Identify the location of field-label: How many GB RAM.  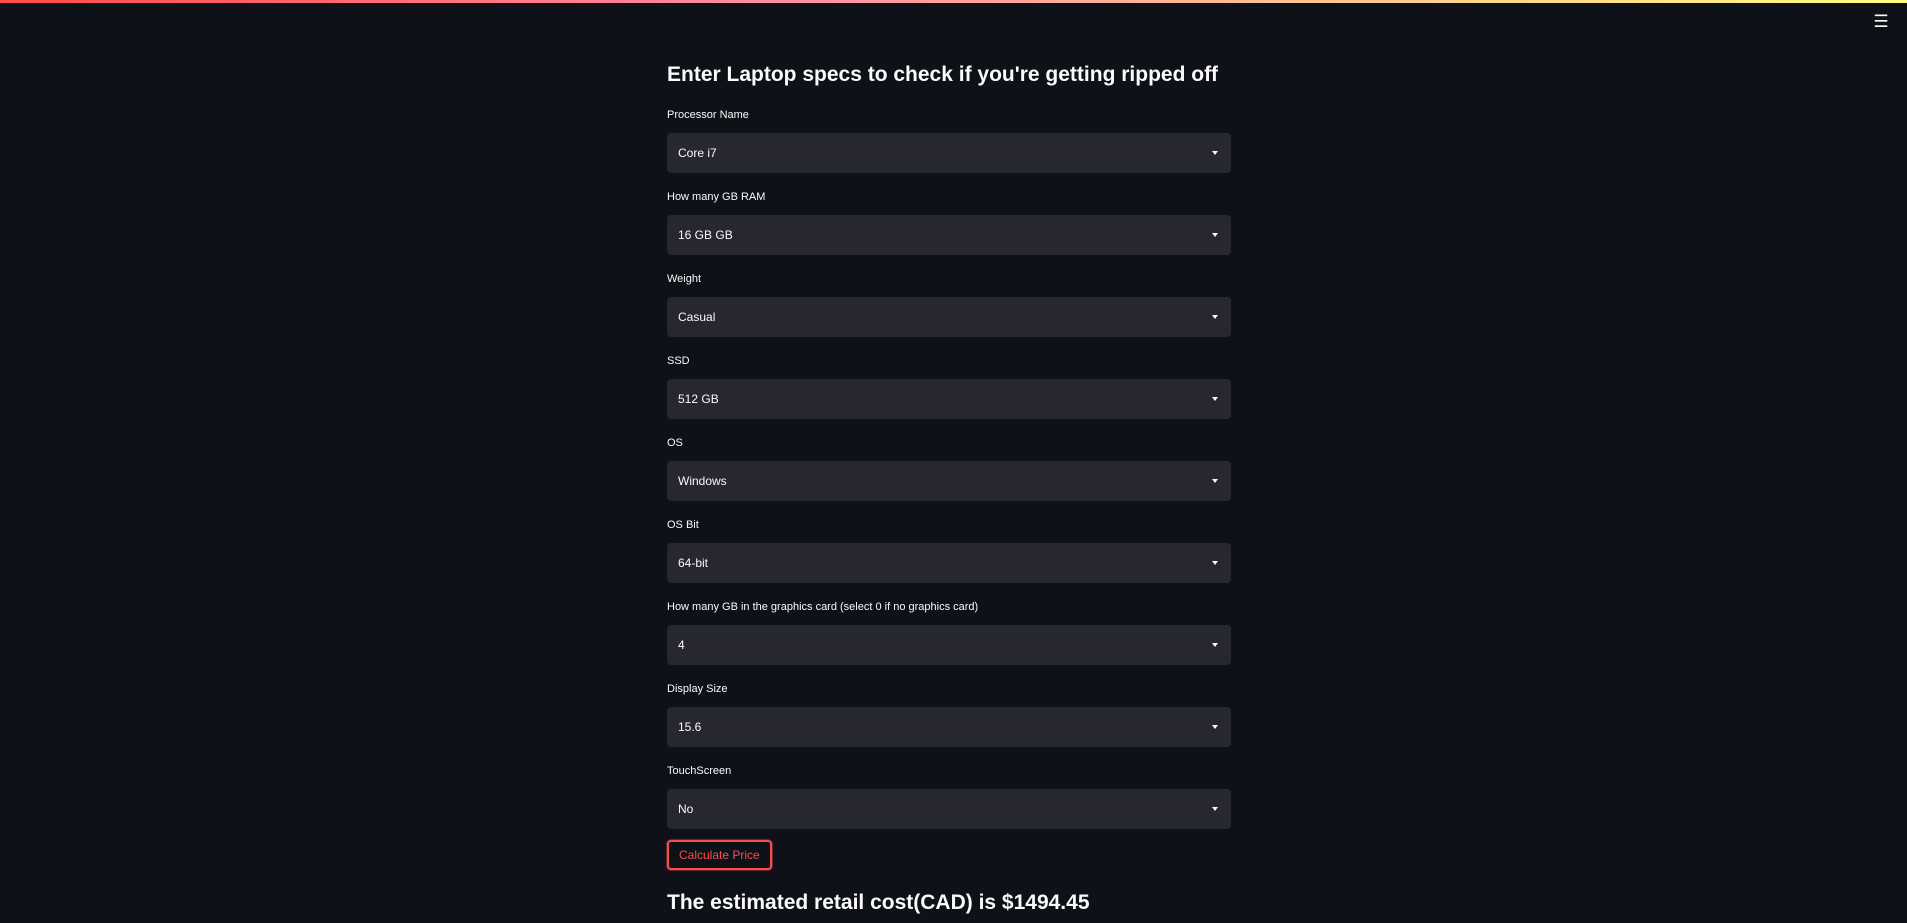
(716, 197).